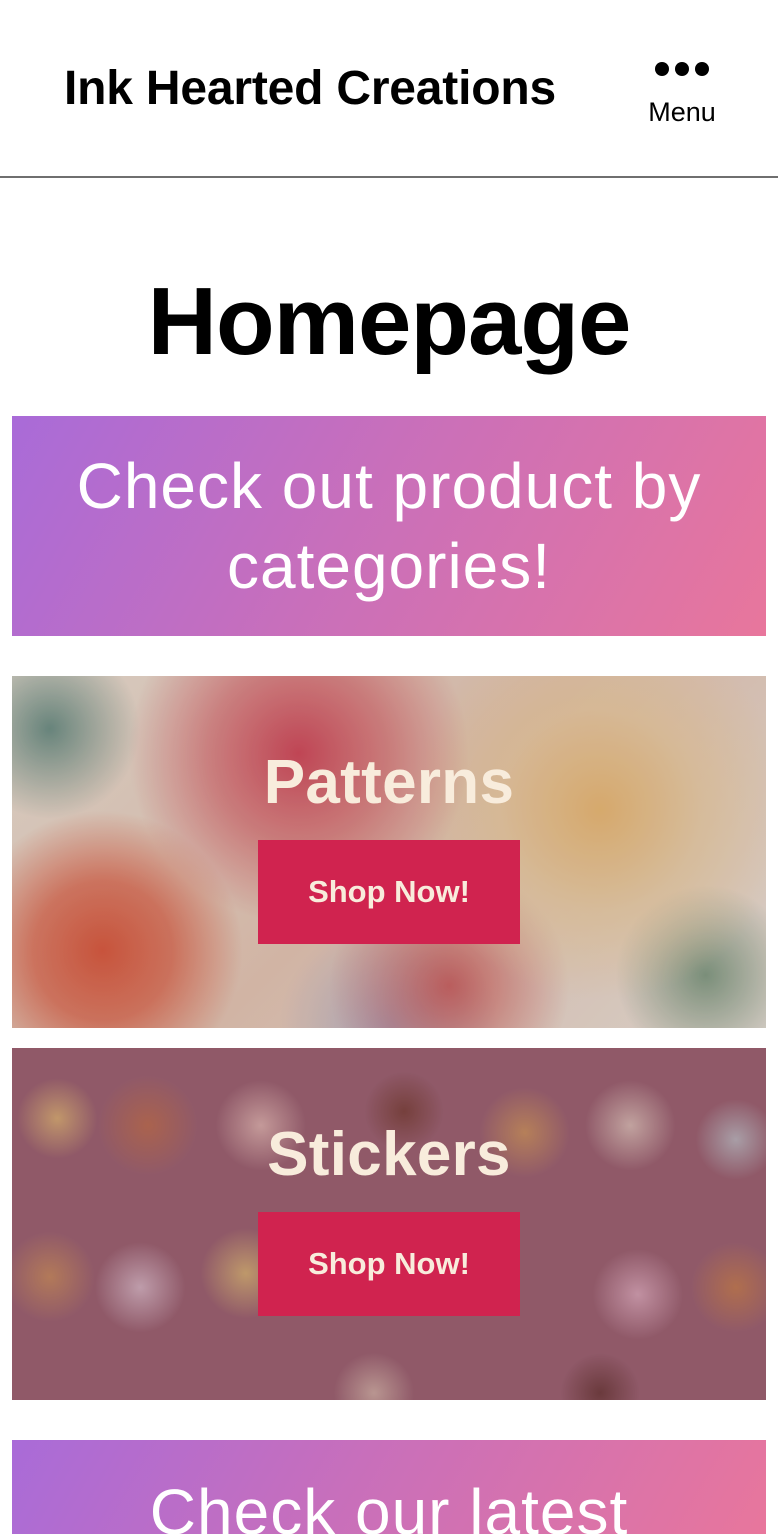 The width and height of the screenshot is (778, 1534). I want to click on categories-banner: Check out product by categories!, so click(389, 526).